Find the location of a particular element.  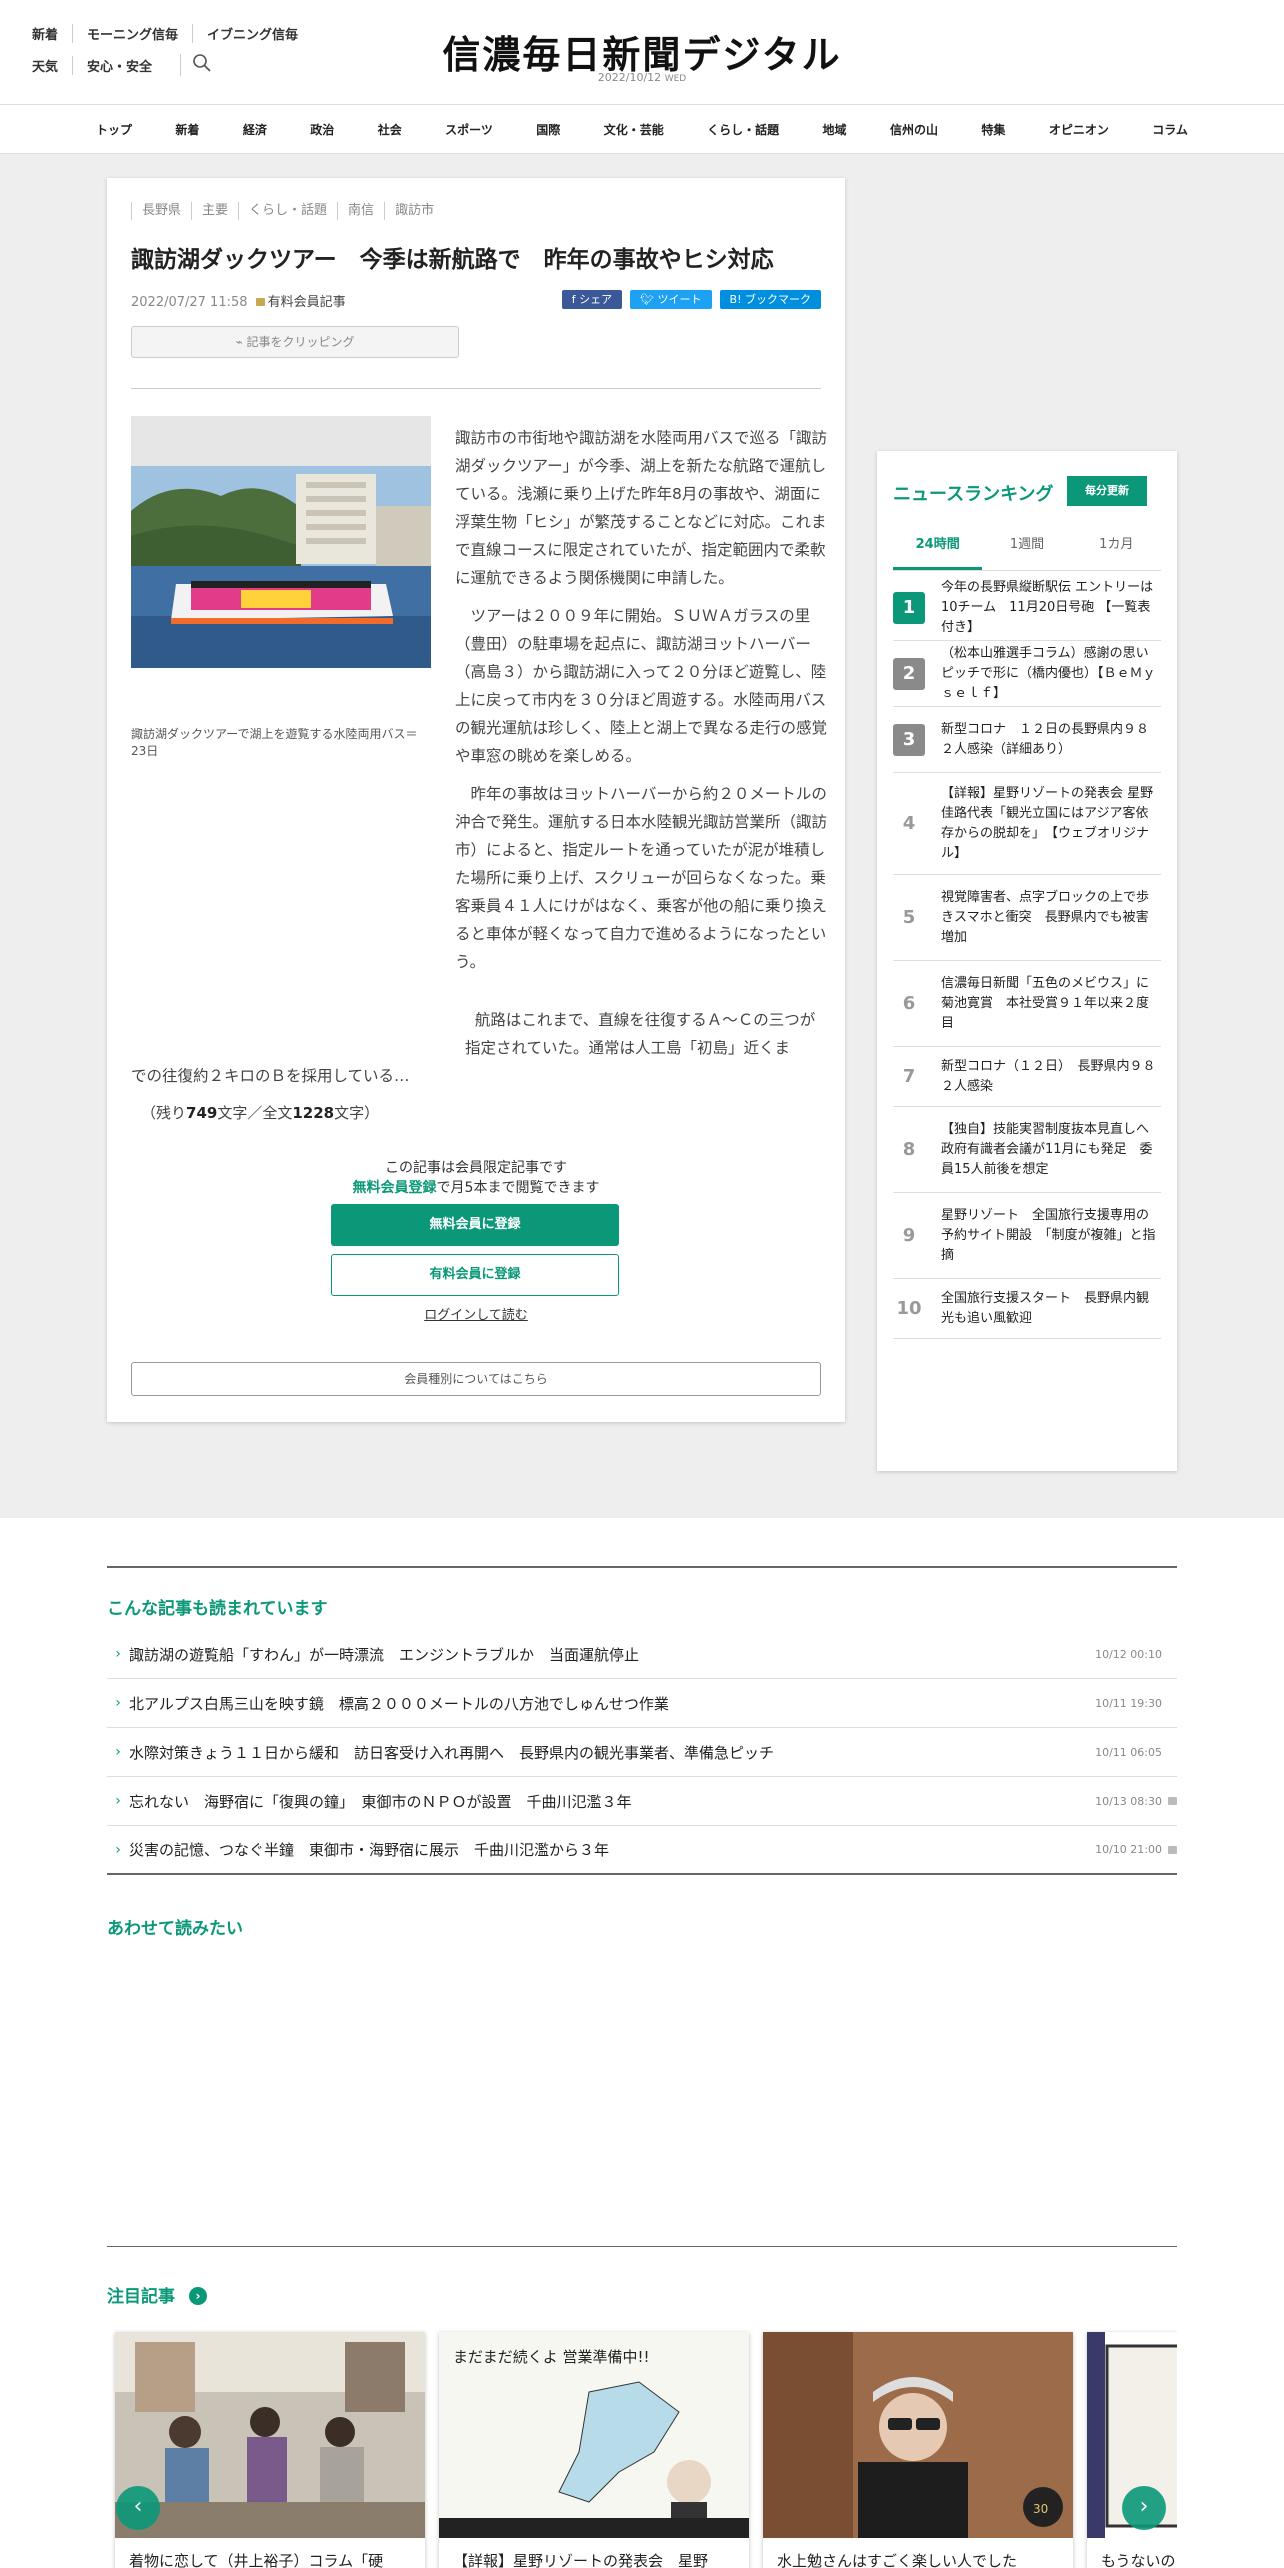

featured-image-2: まだまだ続くよ 営業準備中!! is located at coordinates (594, 2435).